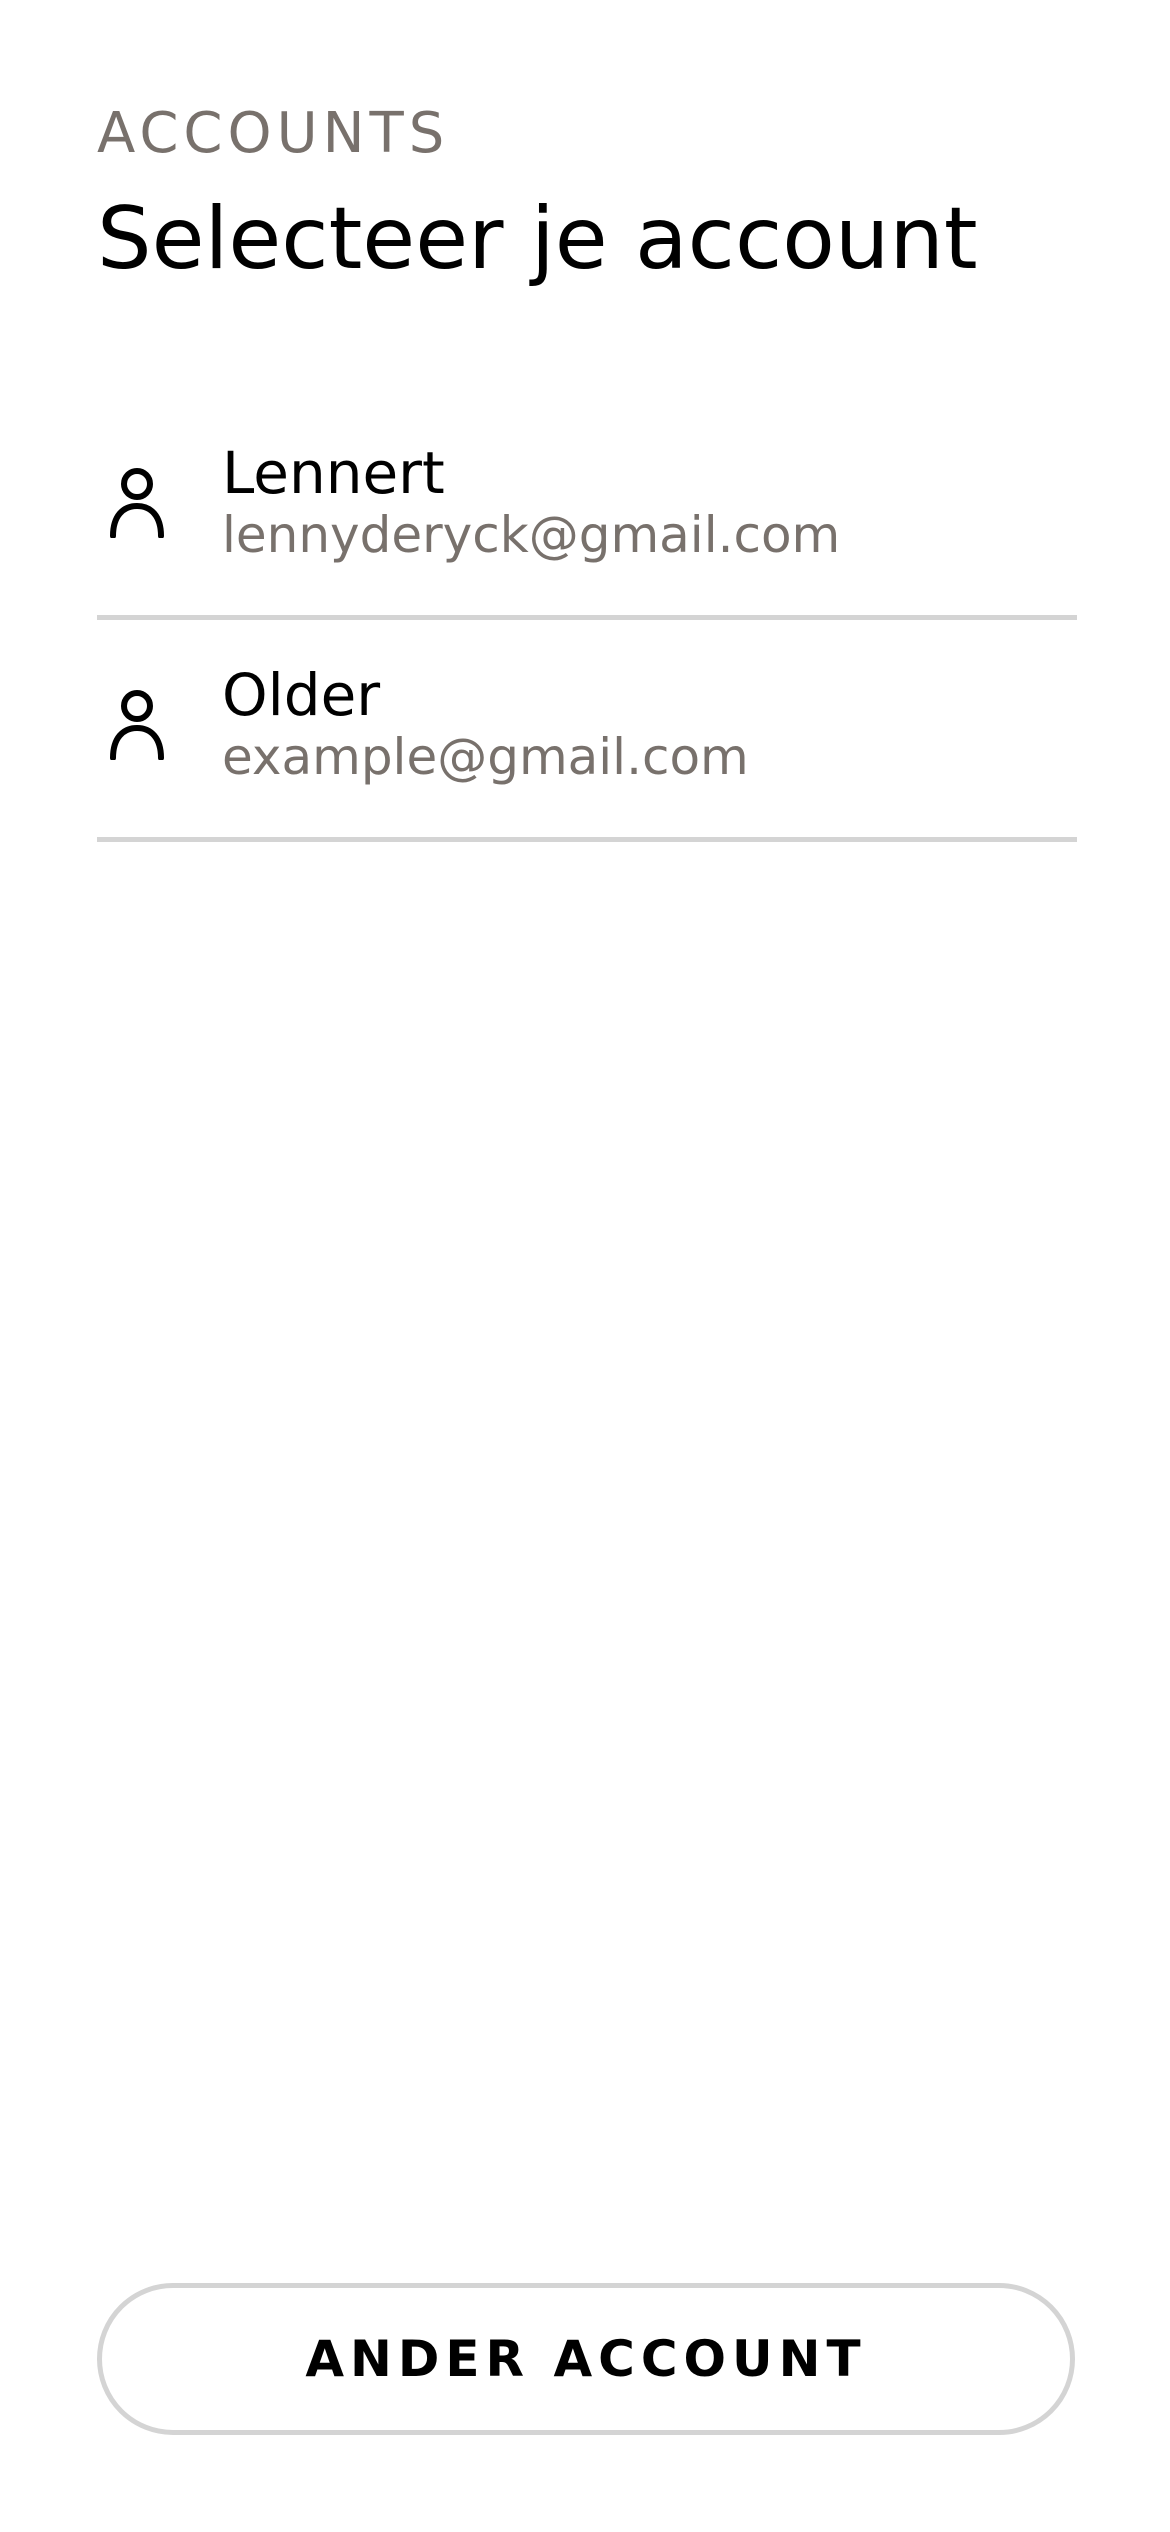  What do you see at coordinates (301, 695) in the screenshot?
I see `account-name: Older` at bounding box center [301, 695].